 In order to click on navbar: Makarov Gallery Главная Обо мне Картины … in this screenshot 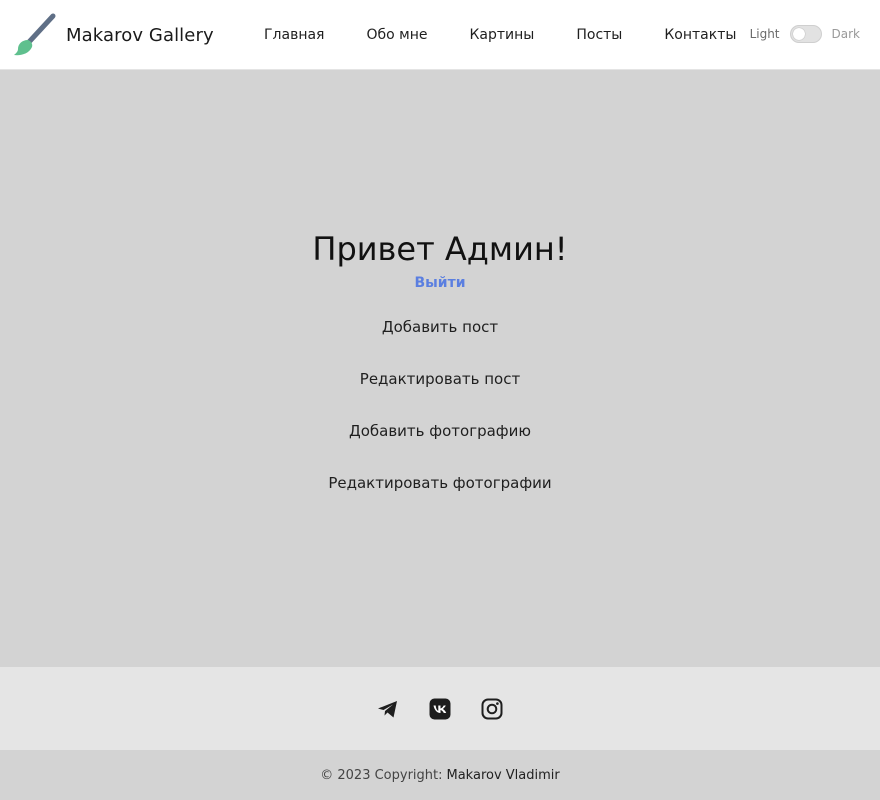, I will do `click(440, 35)`.